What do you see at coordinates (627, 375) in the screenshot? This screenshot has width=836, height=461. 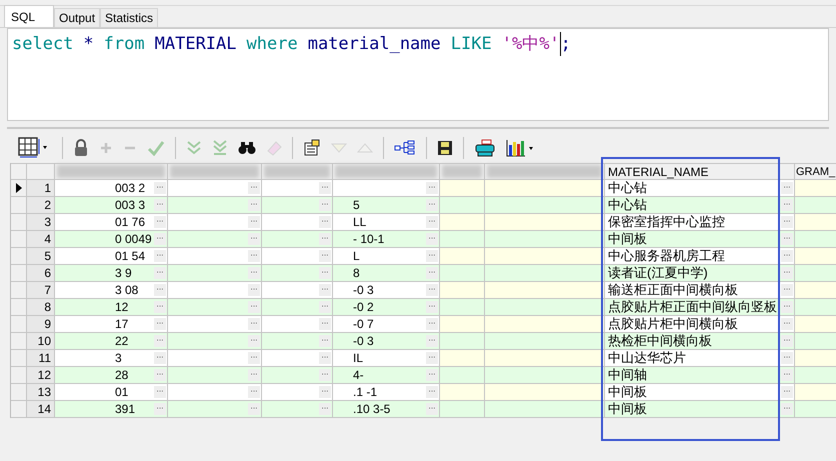 I see `table-cell: 中间轴` at bounding box center [627, 375].